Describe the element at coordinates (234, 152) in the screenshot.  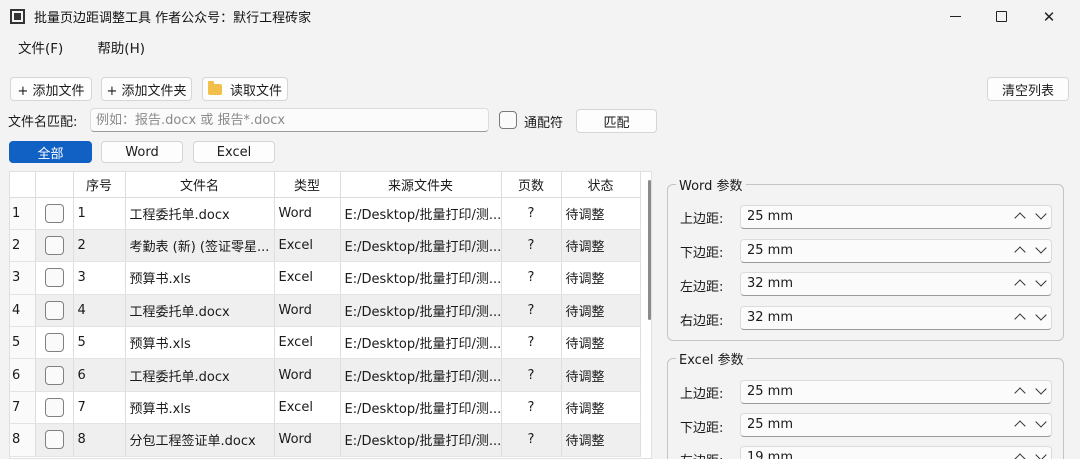
I see `tab-excel: Excel` at that location.